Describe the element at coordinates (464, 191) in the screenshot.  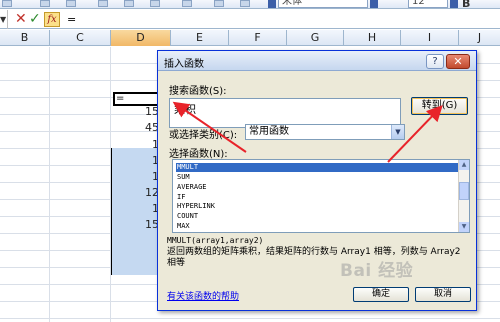
I see `scroll-thumb` at that location.